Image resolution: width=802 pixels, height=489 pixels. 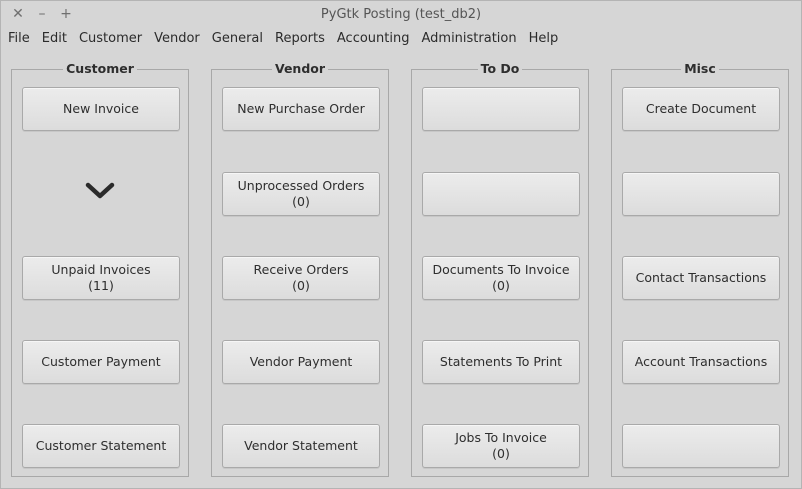 I want to click on customer-statement-button: Customer Statement, so click(x=101, y=446).